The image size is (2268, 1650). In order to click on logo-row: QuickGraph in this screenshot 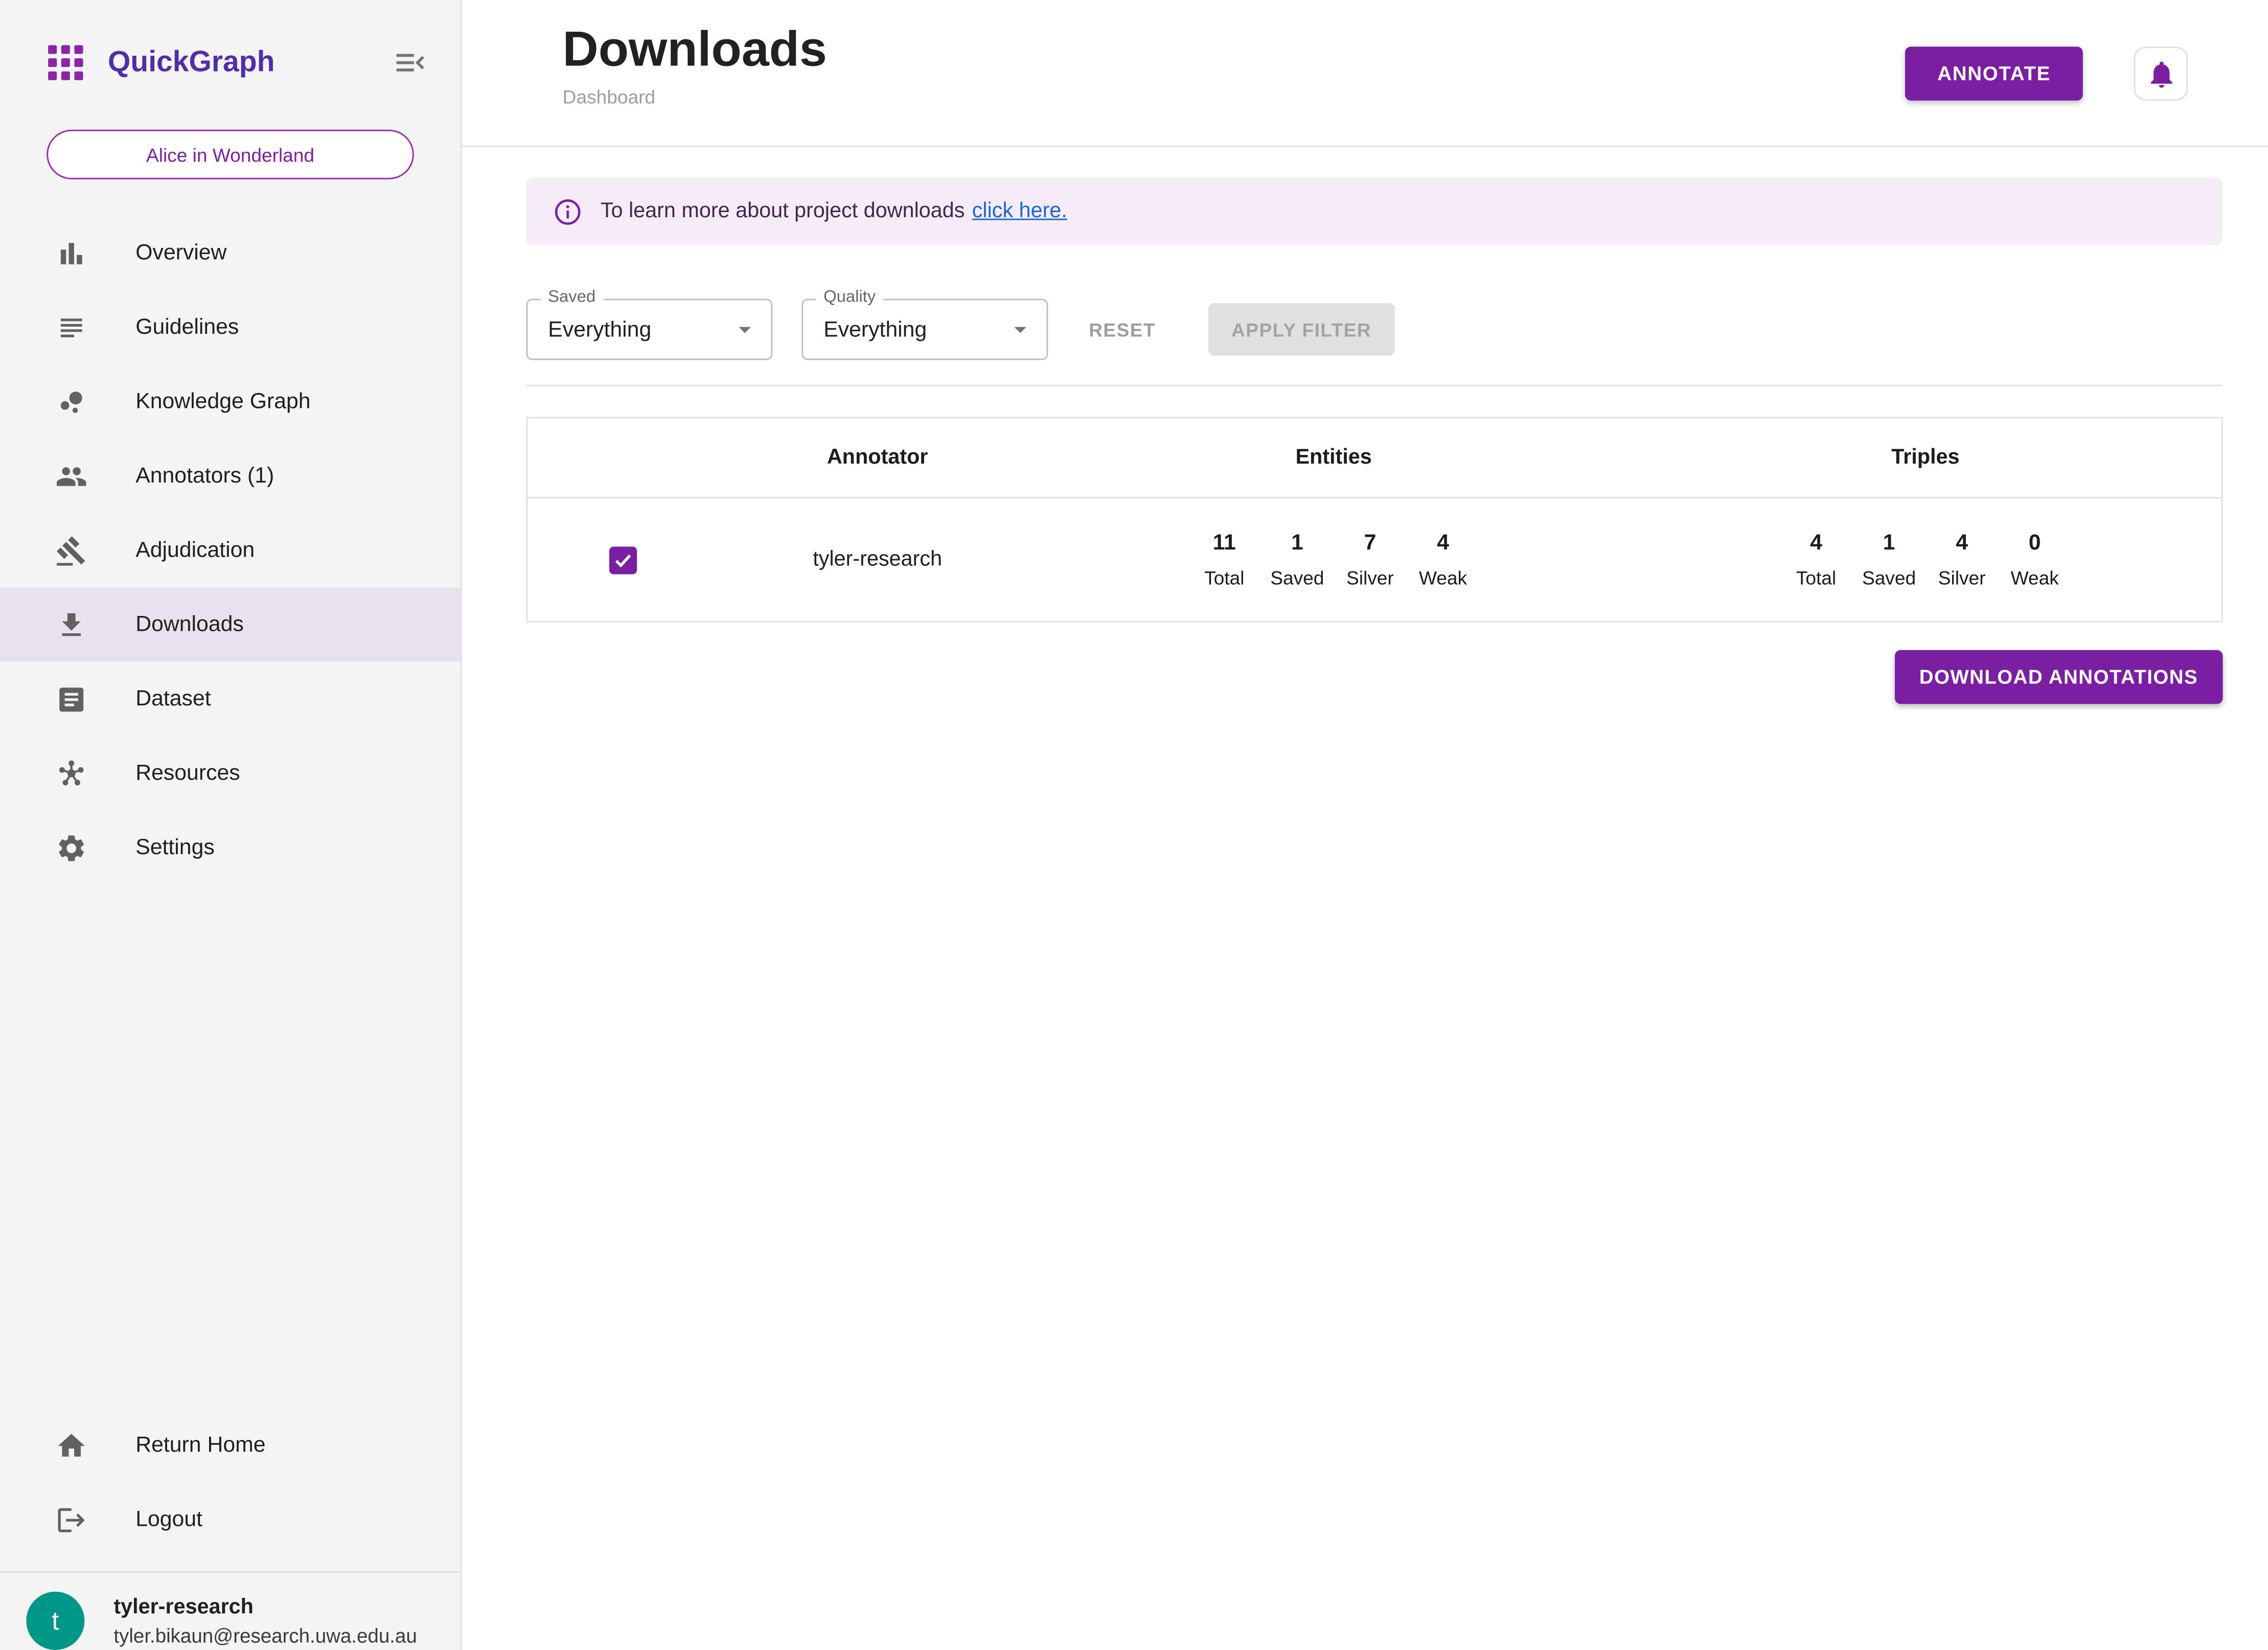, I will do `click(231, 41)`.